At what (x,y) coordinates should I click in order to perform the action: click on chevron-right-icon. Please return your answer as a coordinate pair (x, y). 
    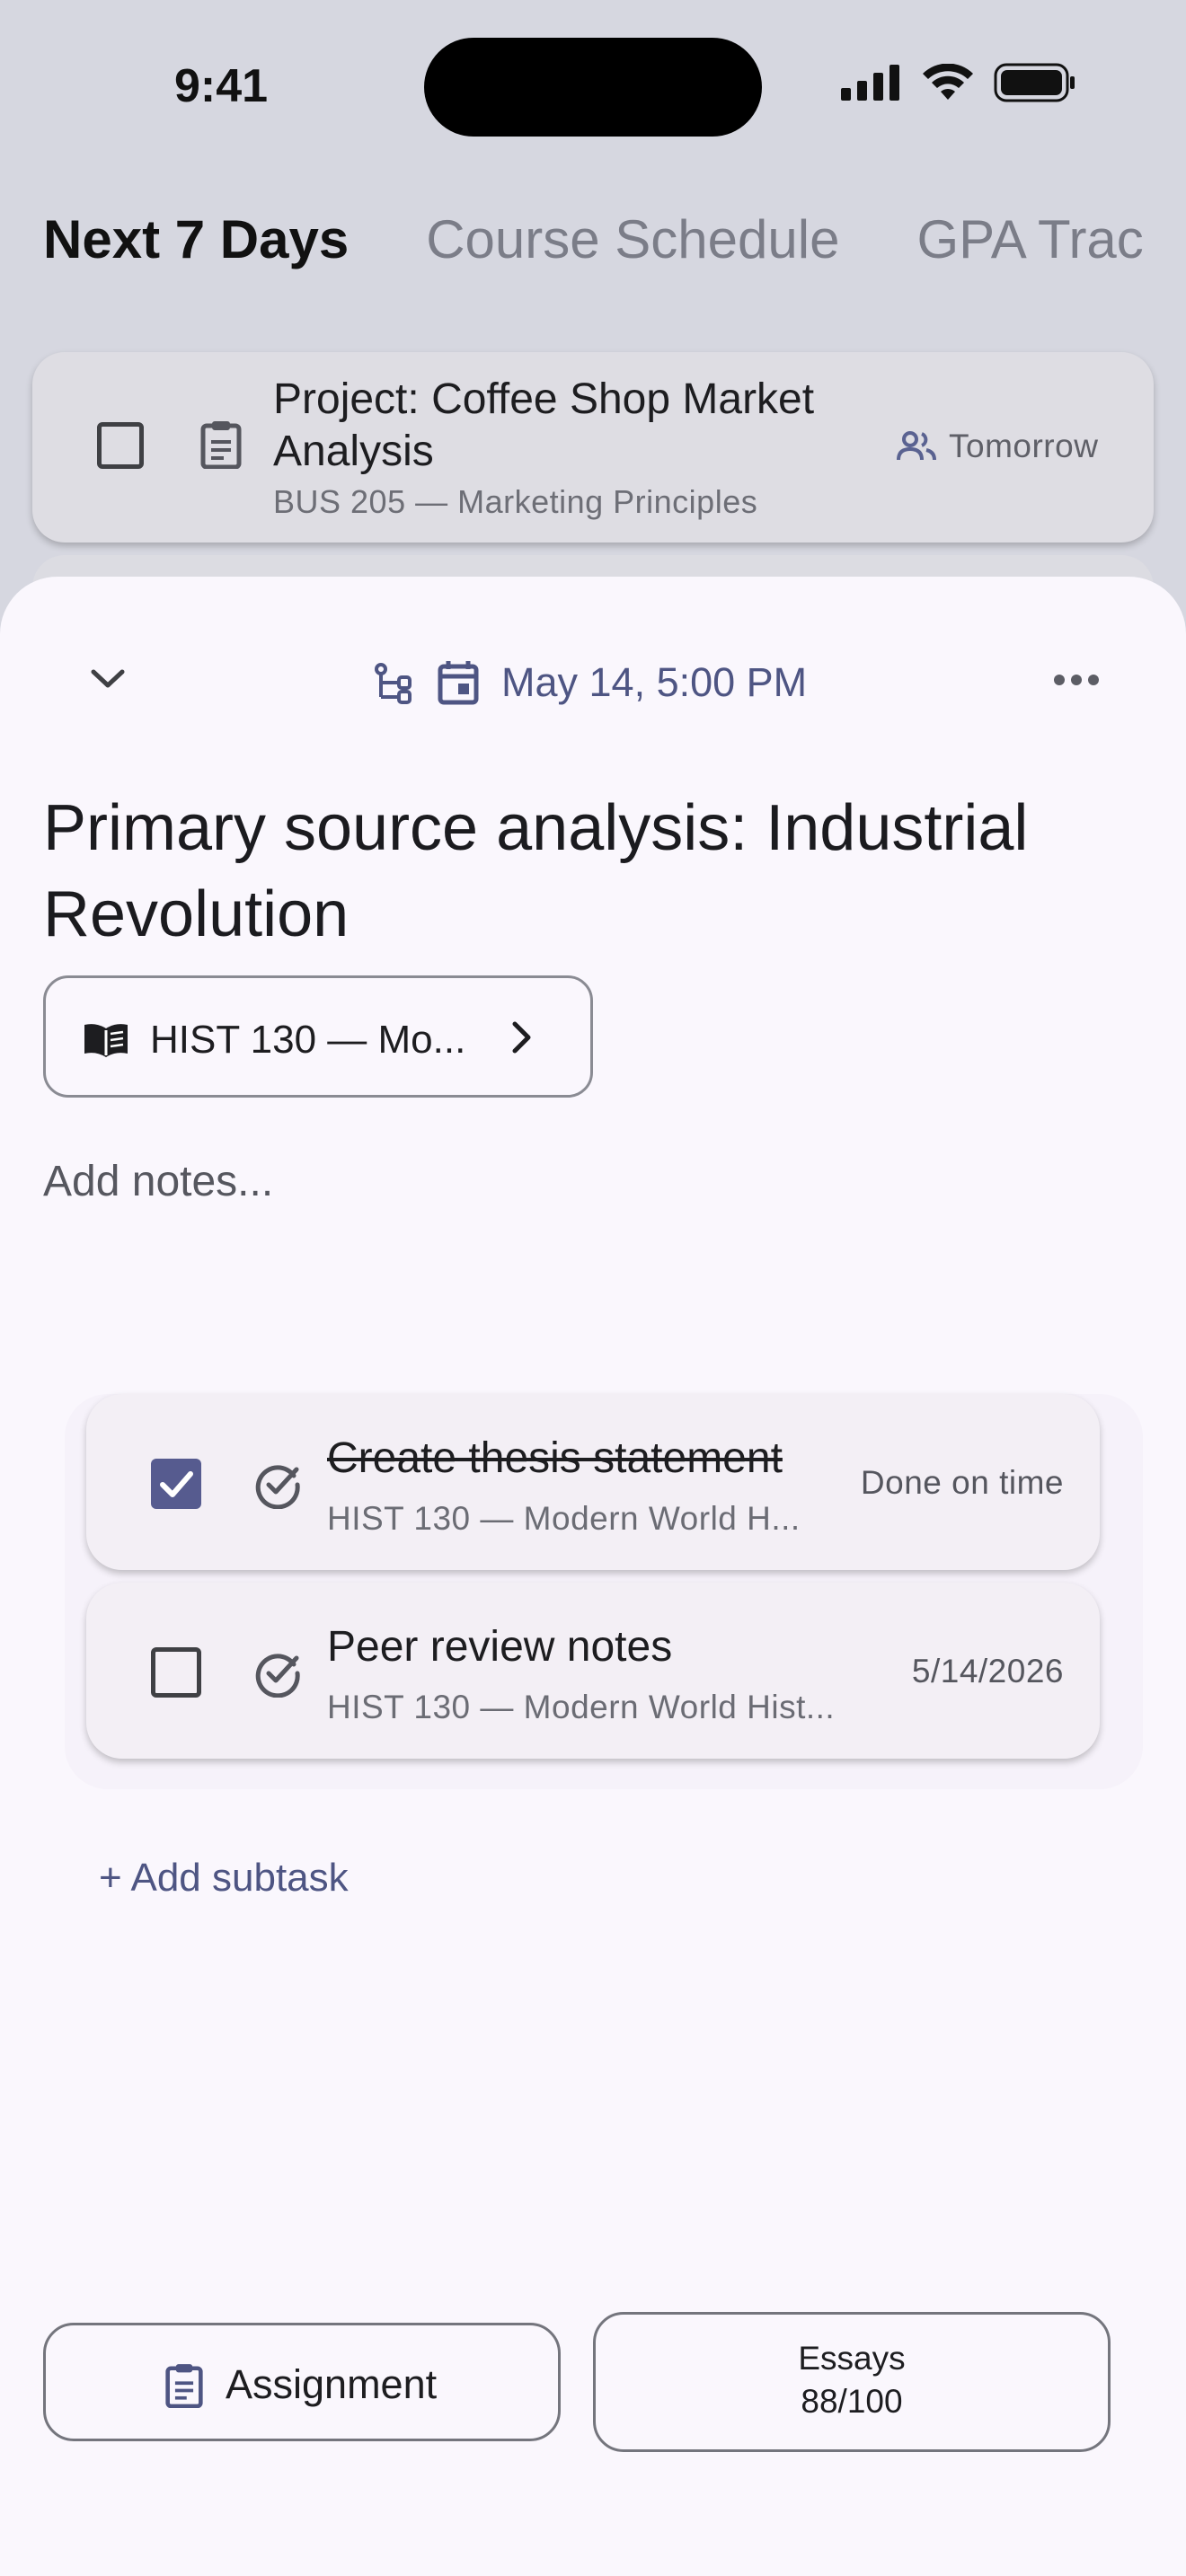
    Looking at the image, I should click on (521, 1037).